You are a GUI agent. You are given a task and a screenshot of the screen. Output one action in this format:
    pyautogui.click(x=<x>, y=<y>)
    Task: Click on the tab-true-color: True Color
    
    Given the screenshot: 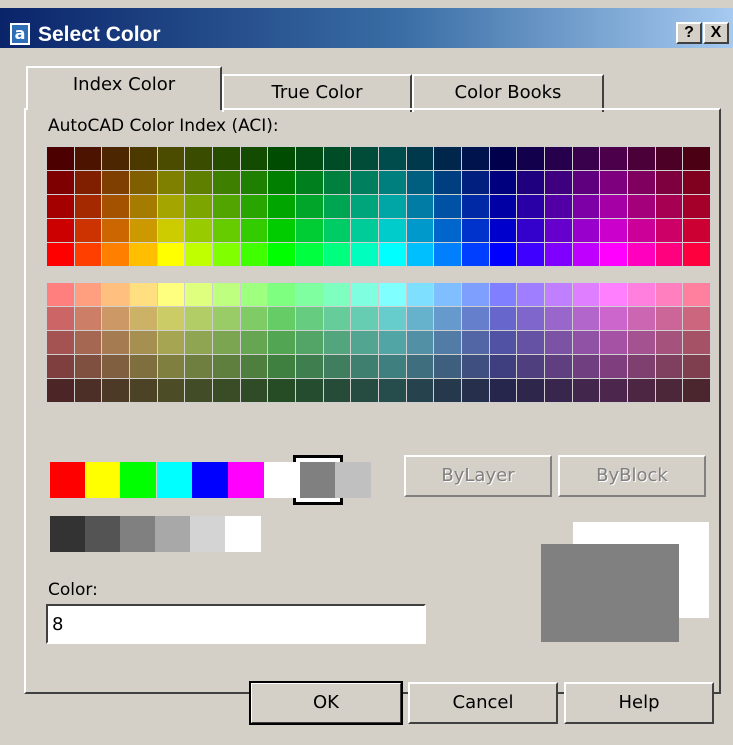 What is the action you would take?
    pyautogui.click(x=317, y=93)
    